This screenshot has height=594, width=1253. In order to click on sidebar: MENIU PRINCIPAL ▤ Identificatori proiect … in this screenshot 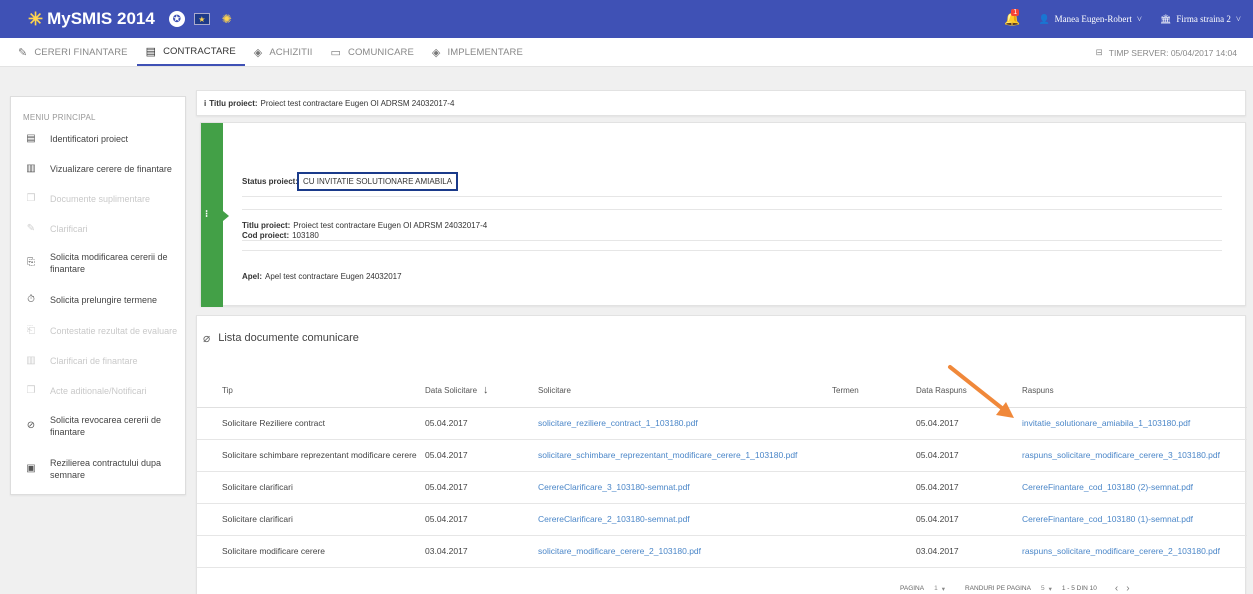, I will do `click(98, 295)`.